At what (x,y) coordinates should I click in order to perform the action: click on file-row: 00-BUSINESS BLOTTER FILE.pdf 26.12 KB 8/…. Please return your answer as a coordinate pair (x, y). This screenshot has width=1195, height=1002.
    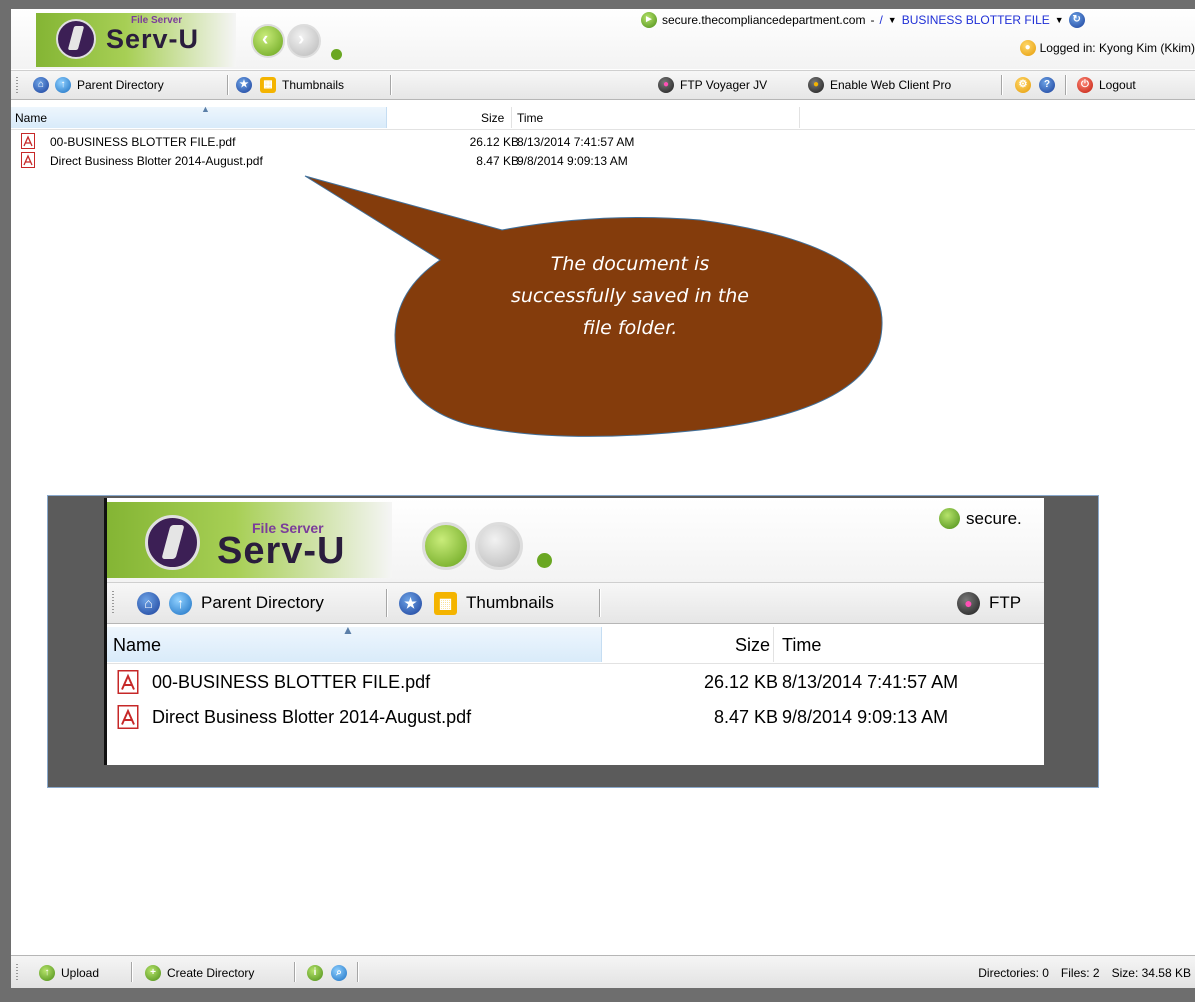
    Looking at the image, I should click on (361, 142).